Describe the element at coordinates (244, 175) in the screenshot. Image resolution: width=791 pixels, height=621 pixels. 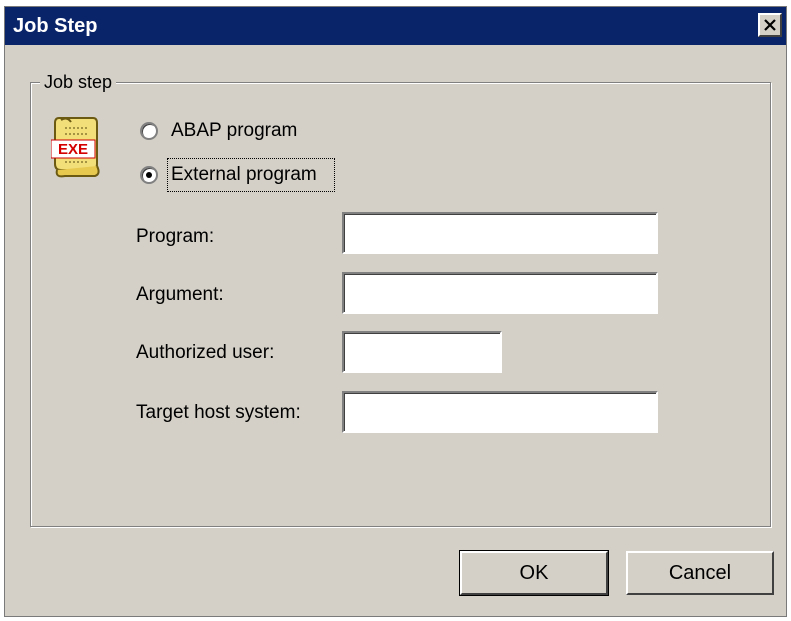
I see `external-program-label: External program` at that location.